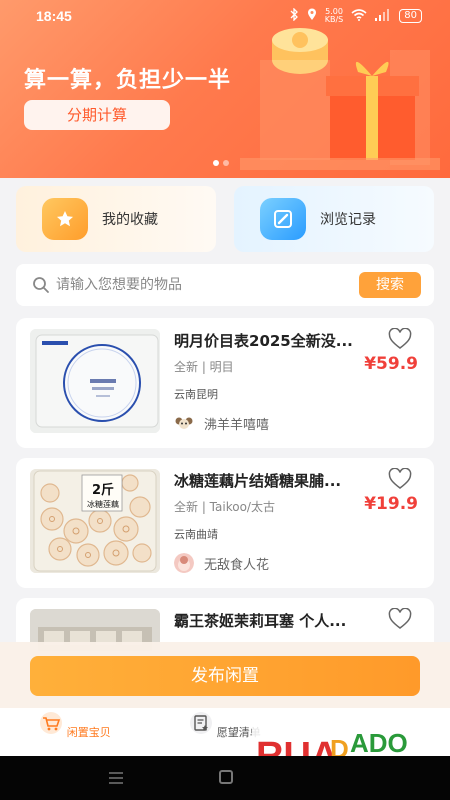 This screenshot has height=800, width=450. Describe the element at coordinates (116, 778) in the screenshot. I see `menu-icon` at that location.